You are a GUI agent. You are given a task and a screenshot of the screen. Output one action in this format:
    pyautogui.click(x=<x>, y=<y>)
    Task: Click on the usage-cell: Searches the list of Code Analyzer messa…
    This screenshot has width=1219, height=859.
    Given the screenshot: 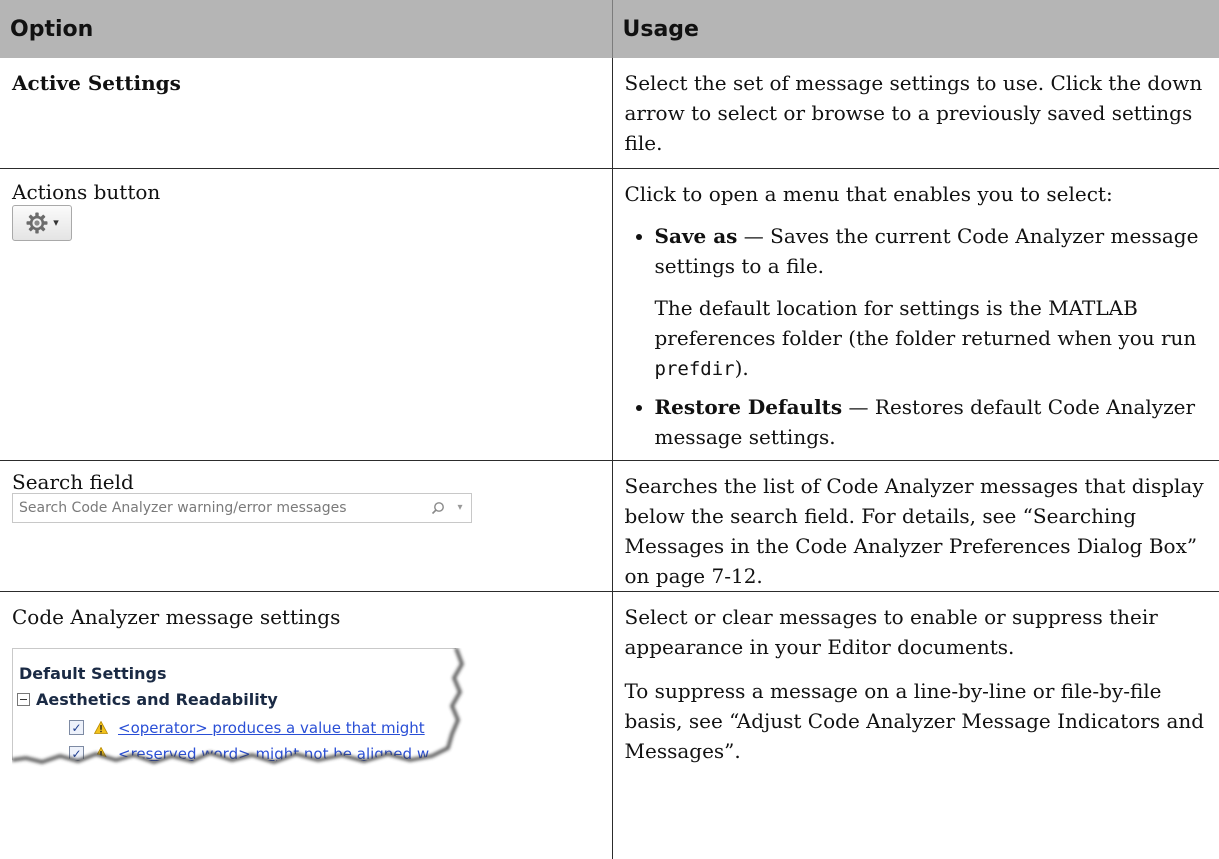 What is the action you would take?
    pyautogui.click(x=915, y=525)
    